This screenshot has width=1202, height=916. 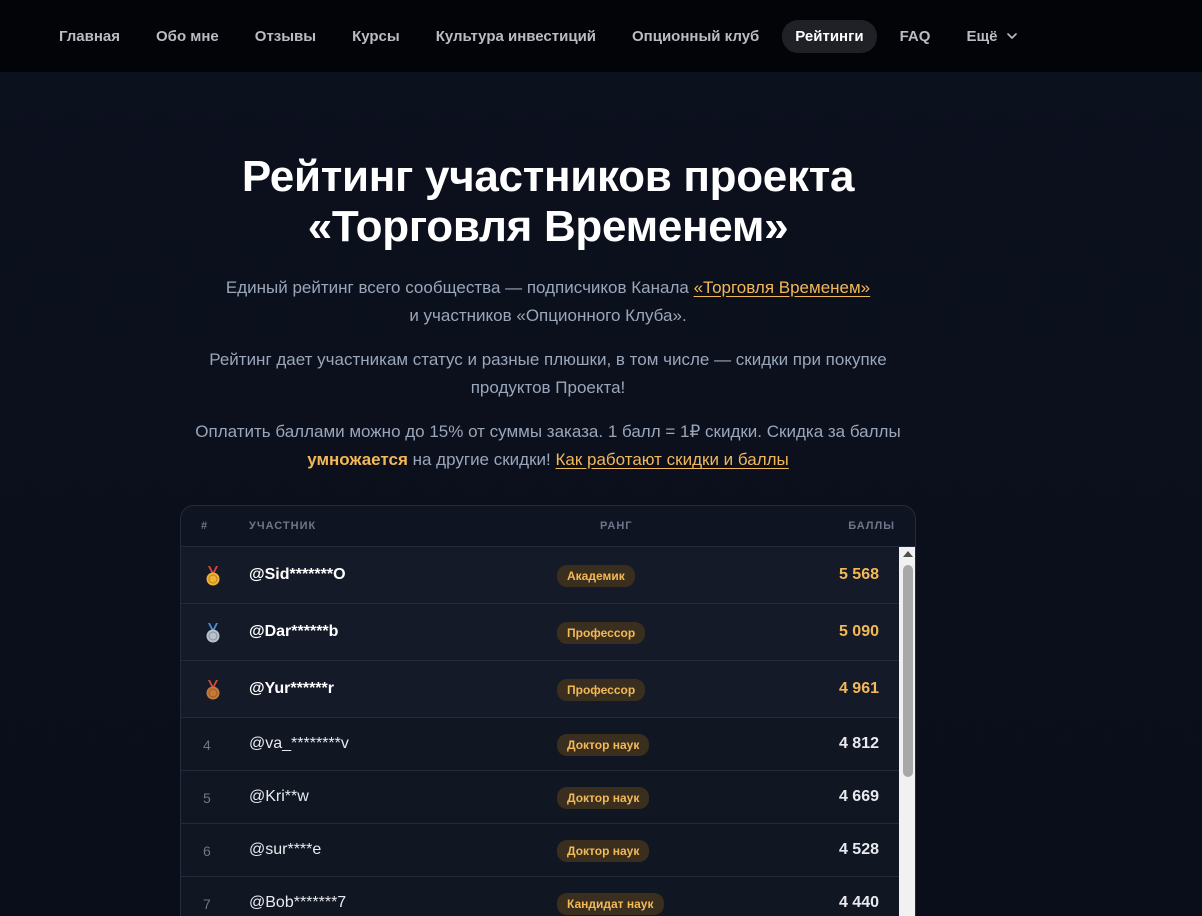 I want to click on nav-courses: Курсы, so click(x=376, y=36).